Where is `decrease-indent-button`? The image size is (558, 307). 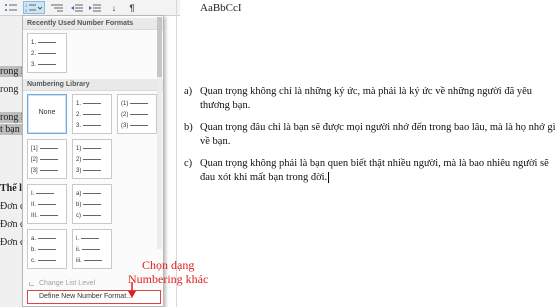 decrease-indent-button is located at coordinates (77, 7).